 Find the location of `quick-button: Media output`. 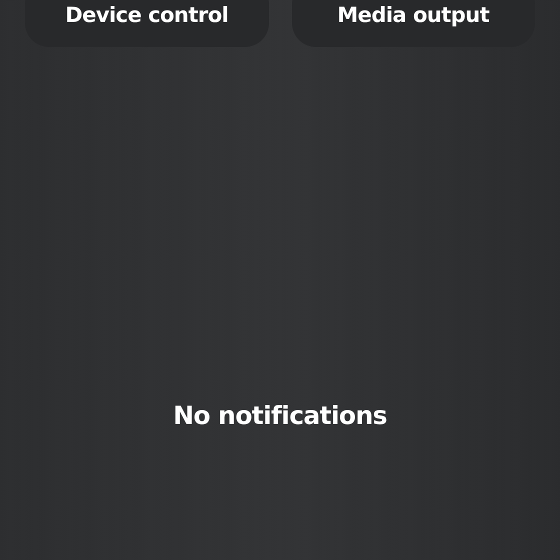

quick-button: Media output is located at coordinates (413, 23).